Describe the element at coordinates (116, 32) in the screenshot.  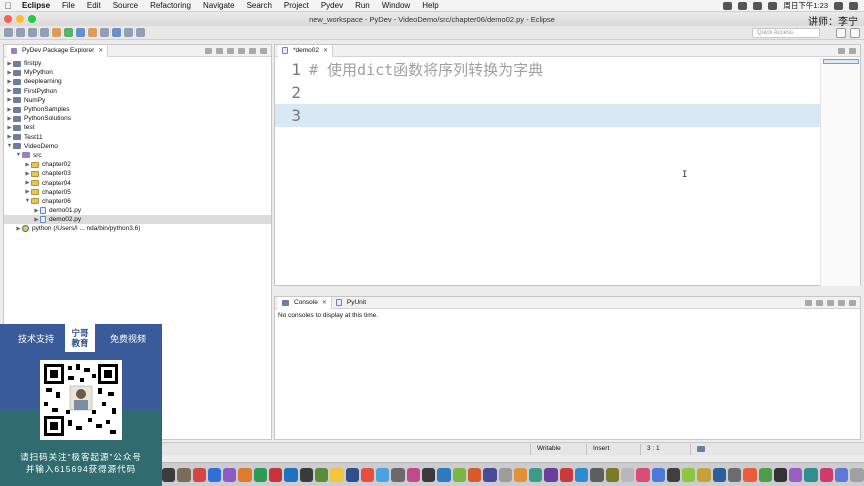
I see `annotation-icon` at that location.